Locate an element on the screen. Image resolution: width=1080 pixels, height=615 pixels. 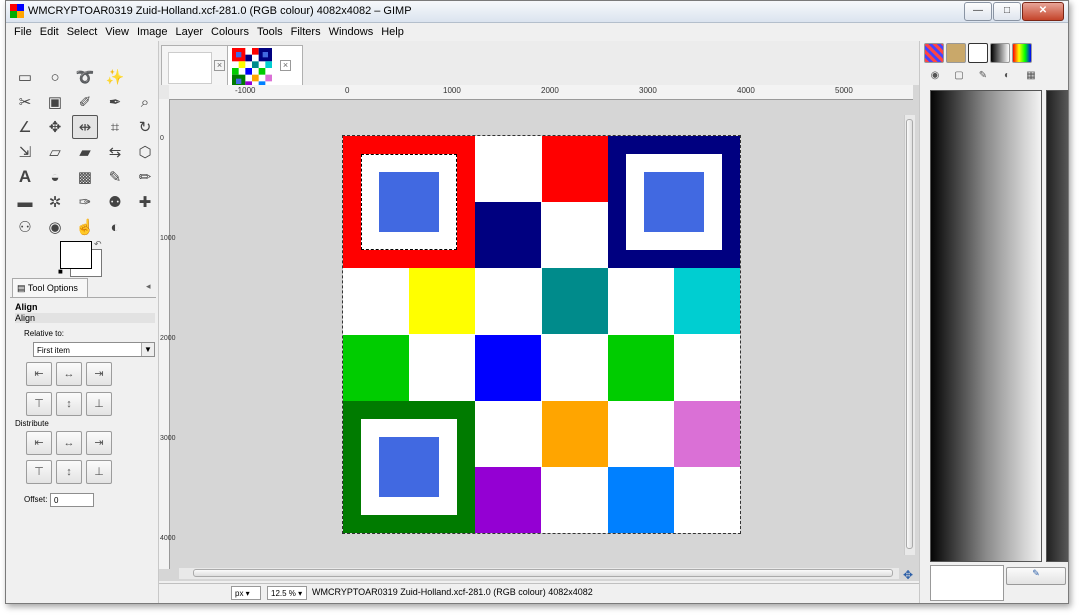
heal-icon: ✚ is located at coordinates (145, 202).